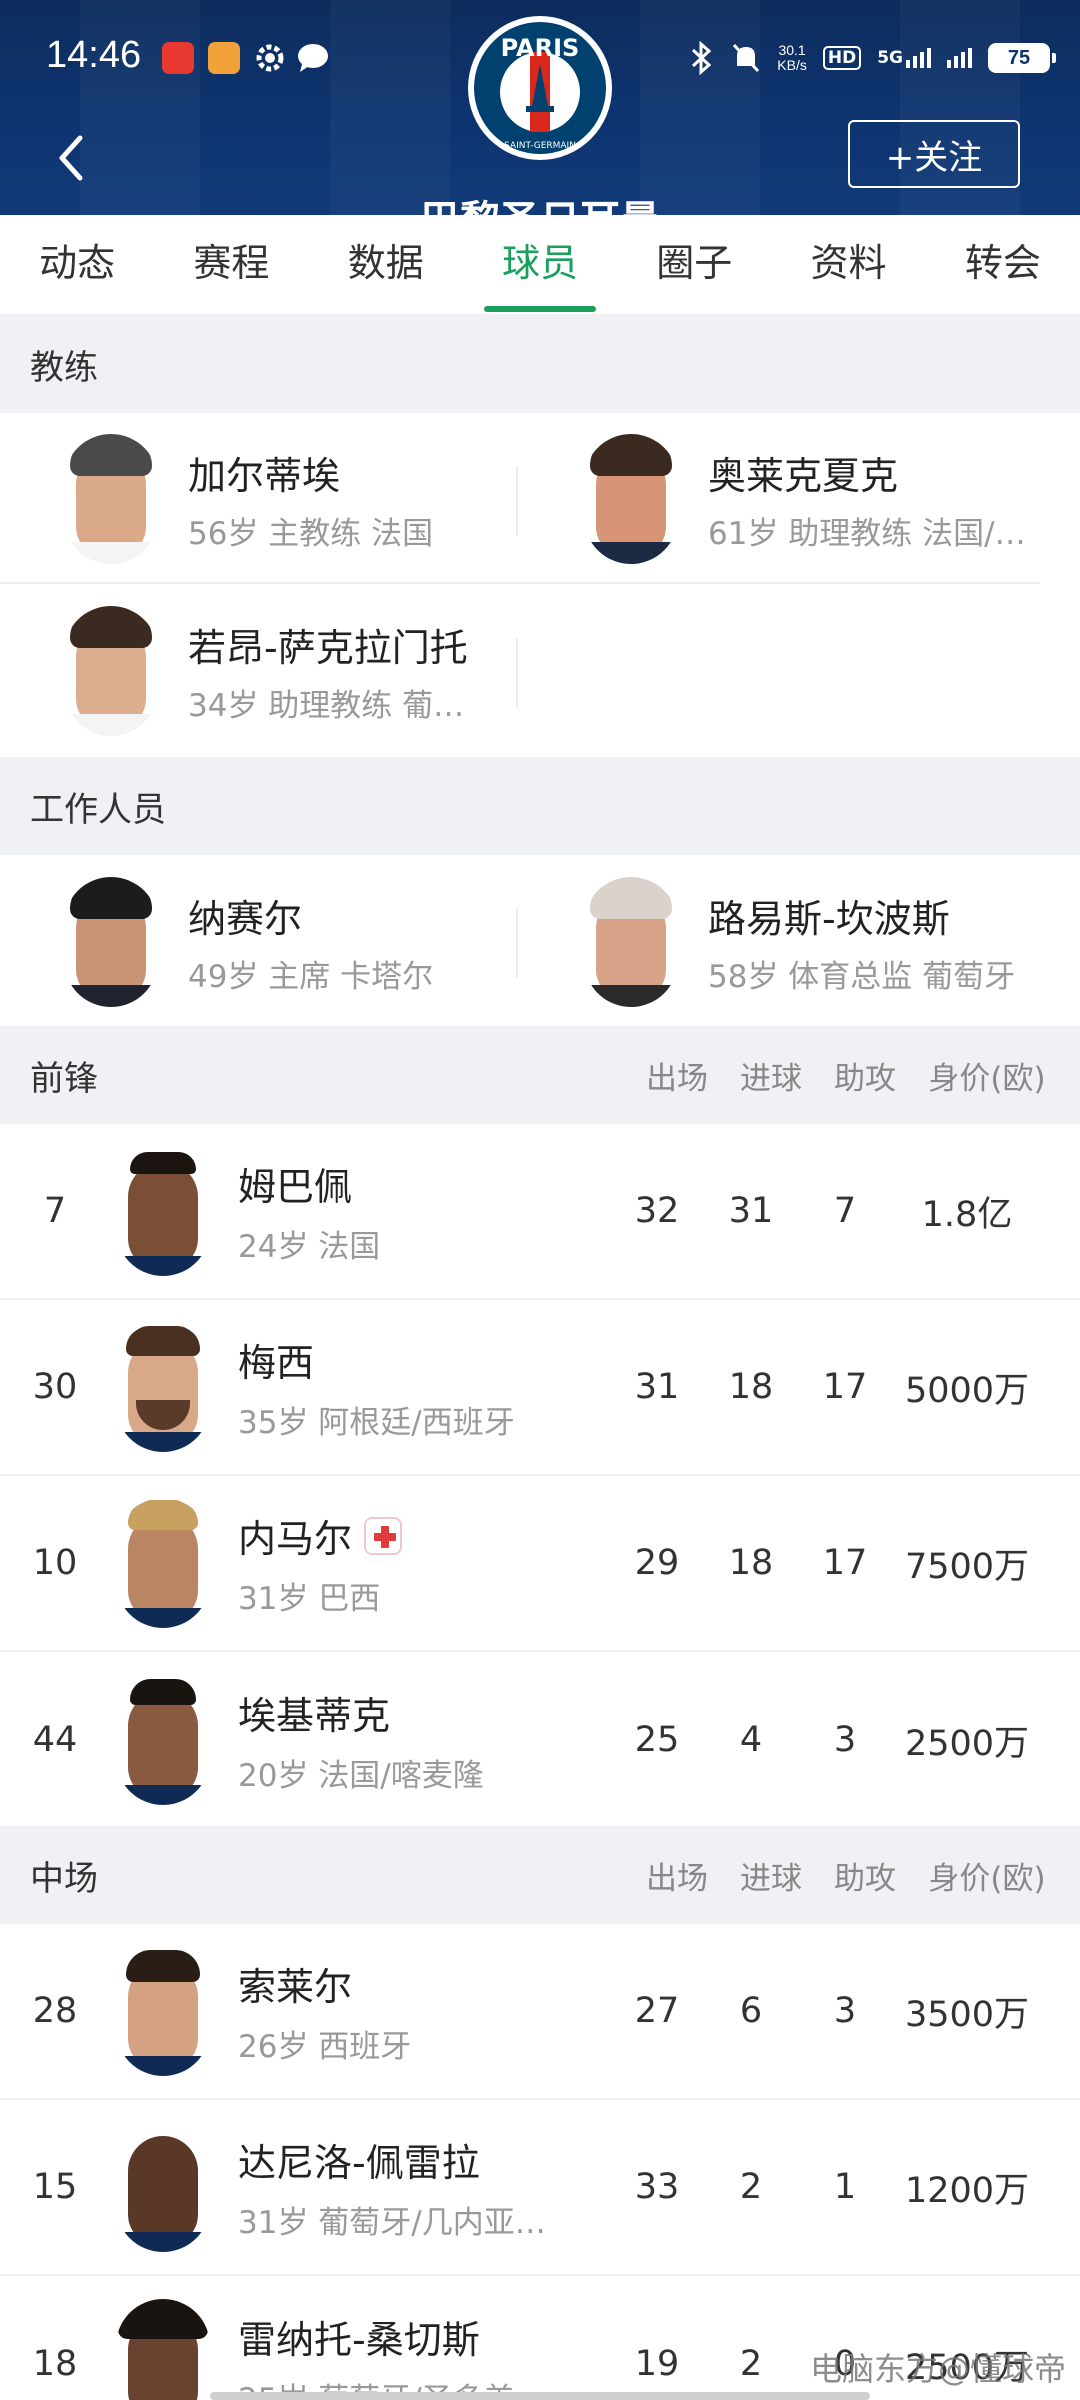 The width and height of the screenshot is (1080, 2400). I want to click on staff-card: 纳赛尔 49岁 主席 卡塔尔, so click(248, 942).